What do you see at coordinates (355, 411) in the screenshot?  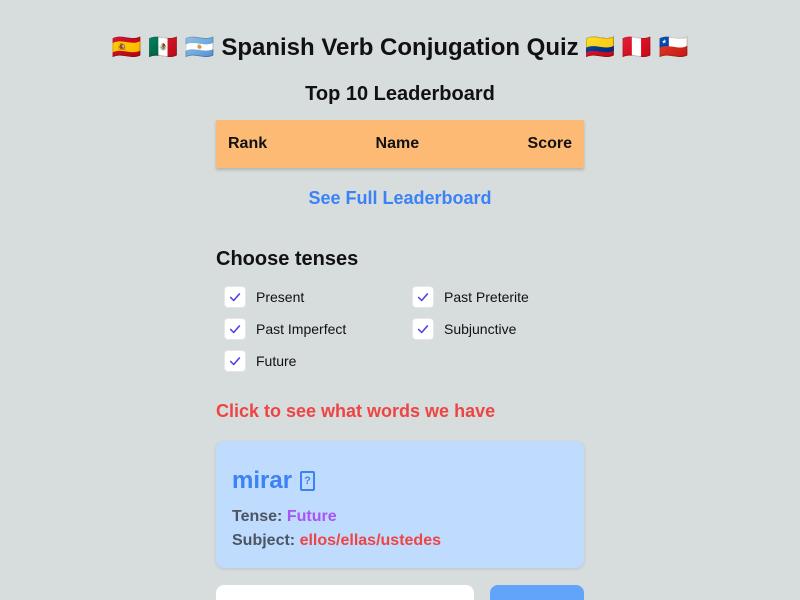 I see `see-words-link: Click to see what words we have` at bounding box center [355, 411].